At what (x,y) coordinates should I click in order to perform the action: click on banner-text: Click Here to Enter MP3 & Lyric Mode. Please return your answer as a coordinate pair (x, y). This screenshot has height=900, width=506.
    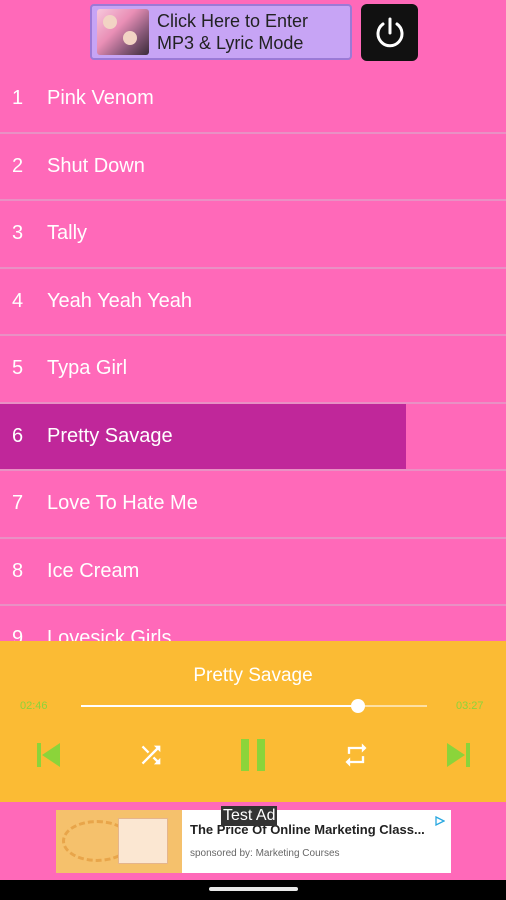
    Looking at the image, I should click on (233, 32).